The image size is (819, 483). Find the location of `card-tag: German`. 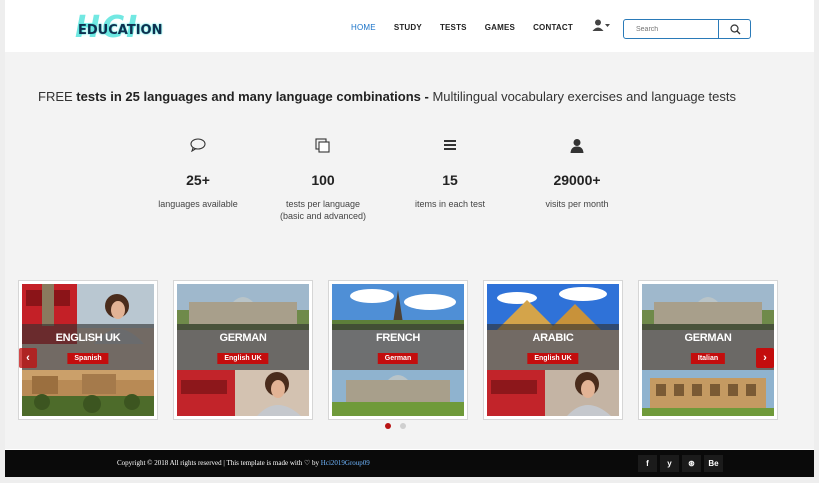

card-tag: German is located at coordinates (398, 358).